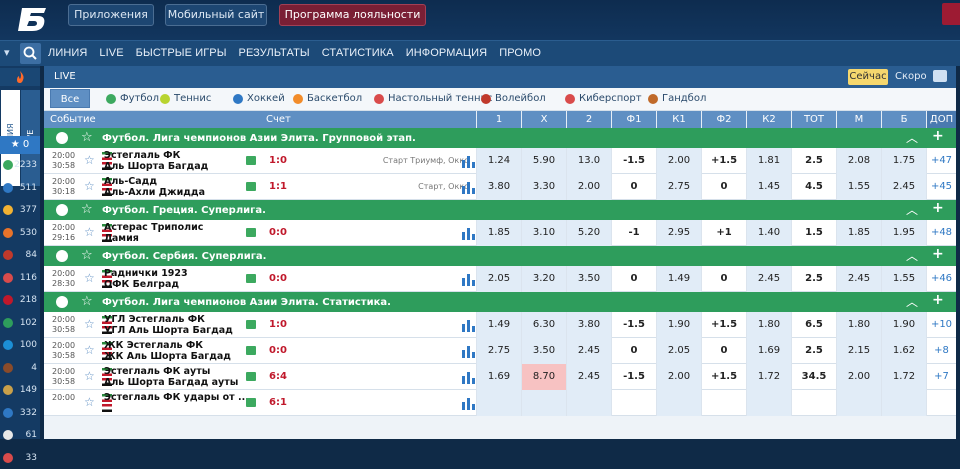 This screenshot has height=469, width=960. What do you see at coordinates (768, 377) in the screenshot?
I see `odds-cell: 1.72` at bounding box center [768, 377].